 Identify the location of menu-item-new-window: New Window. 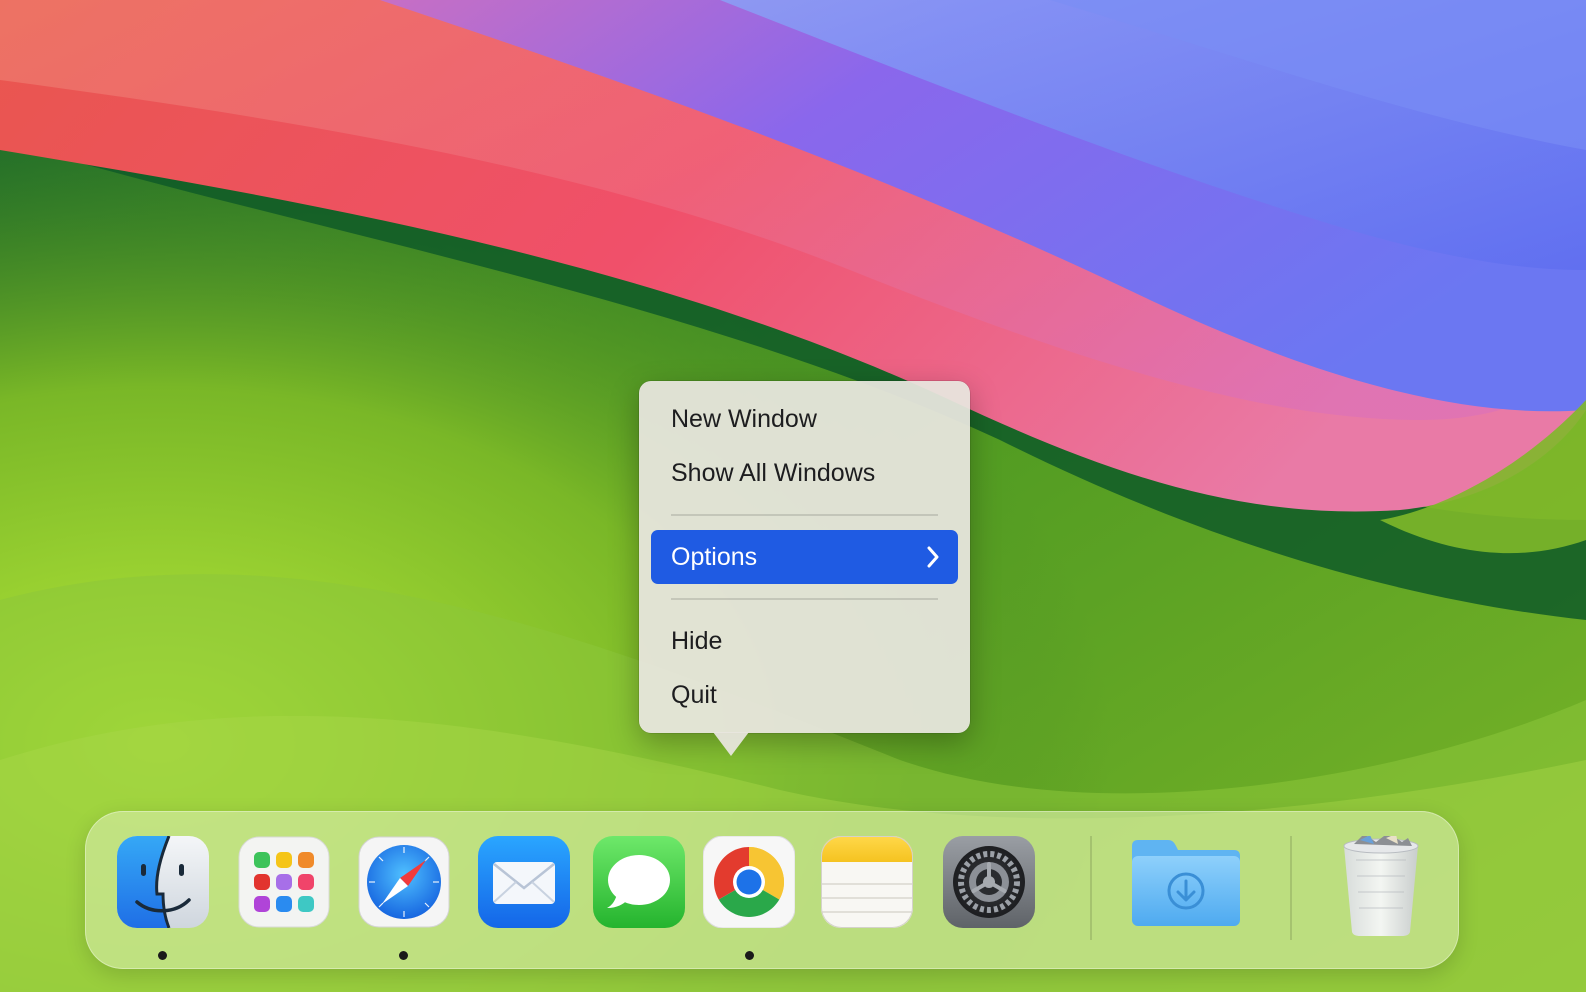
(804, 419).